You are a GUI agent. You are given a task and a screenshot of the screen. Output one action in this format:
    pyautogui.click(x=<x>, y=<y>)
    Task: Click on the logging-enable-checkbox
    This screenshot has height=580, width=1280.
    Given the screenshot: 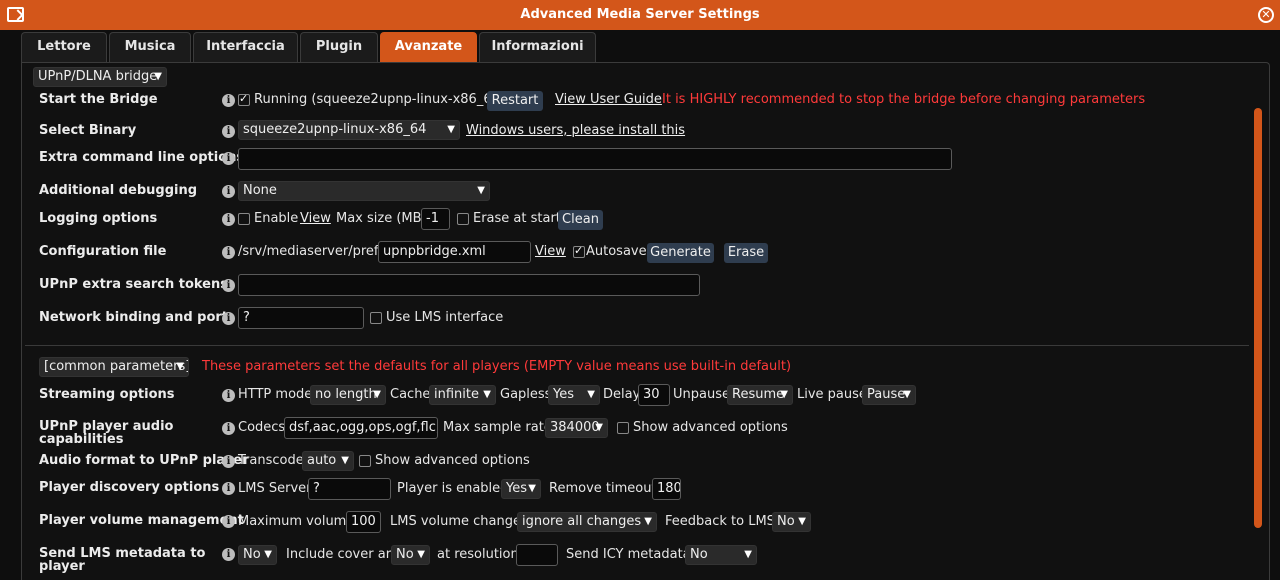 What is the action you would take?
    pyautogui.click(x=244, y=219)
    